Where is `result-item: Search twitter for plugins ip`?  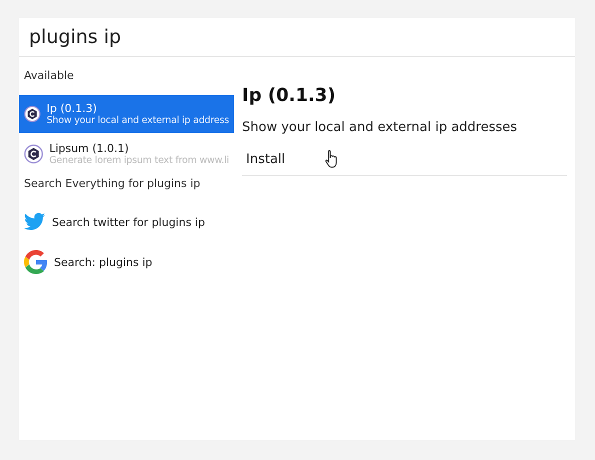 result-item: Search twitter for plugins ip is located at coordinates (126, 222).